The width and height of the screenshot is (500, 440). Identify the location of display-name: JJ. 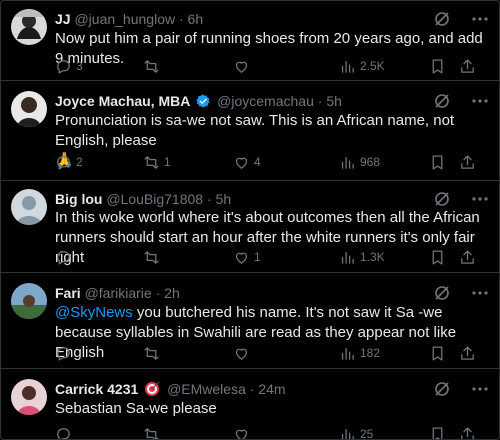
(63, 19).